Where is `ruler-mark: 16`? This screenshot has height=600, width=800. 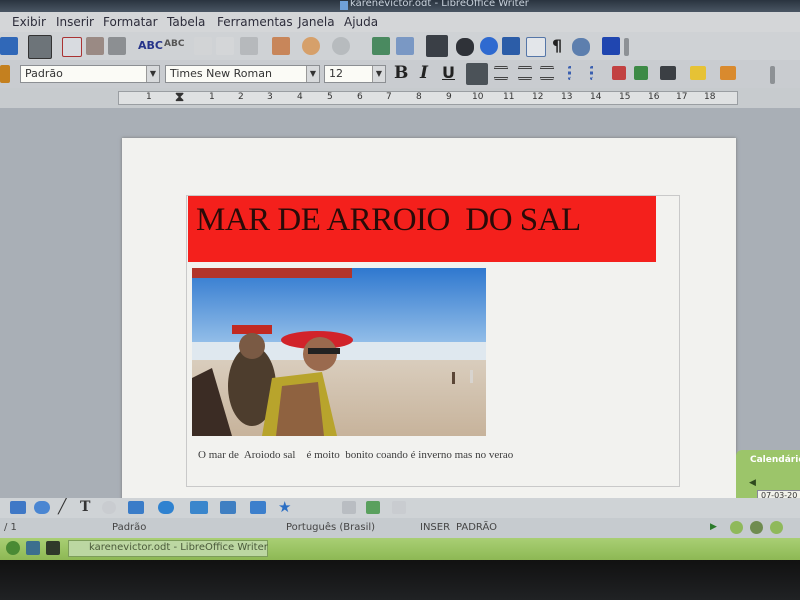 ruler-mark: 16 is located at coordinates (654, 97).